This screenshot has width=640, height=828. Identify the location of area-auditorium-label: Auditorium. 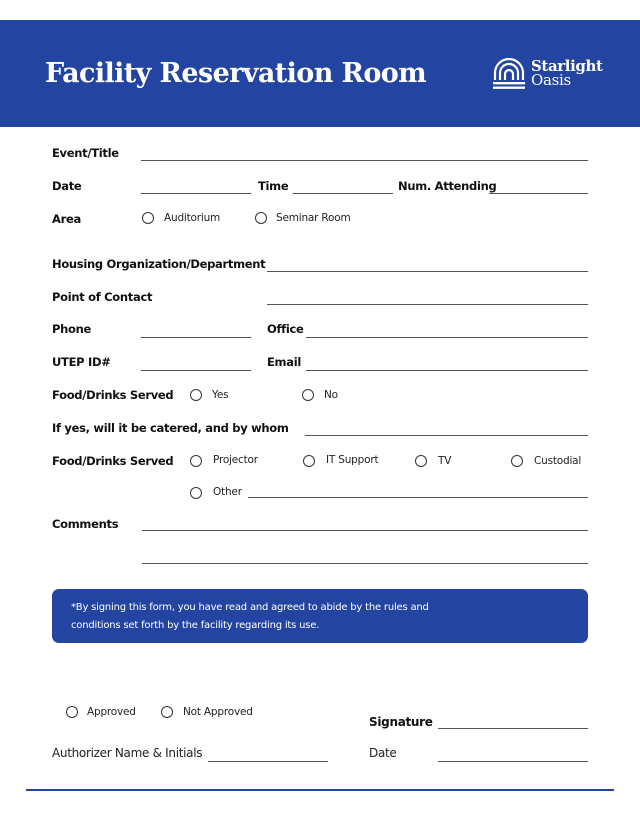
(192, 218).